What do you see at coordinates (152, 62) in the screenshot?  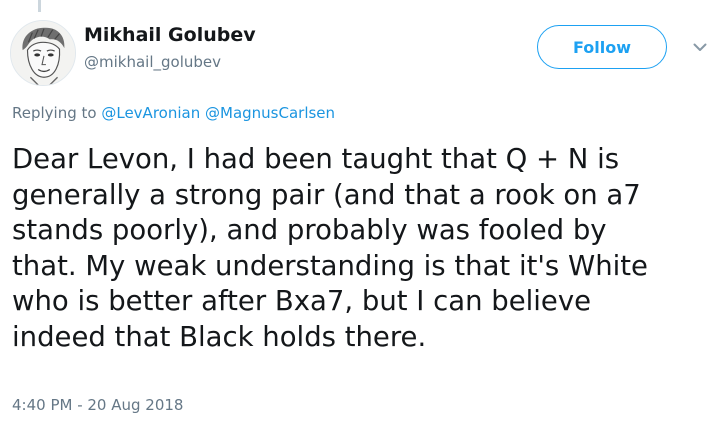 I see `author-screen-name: @mikhail_golubev` at bounding box center [152, 62].